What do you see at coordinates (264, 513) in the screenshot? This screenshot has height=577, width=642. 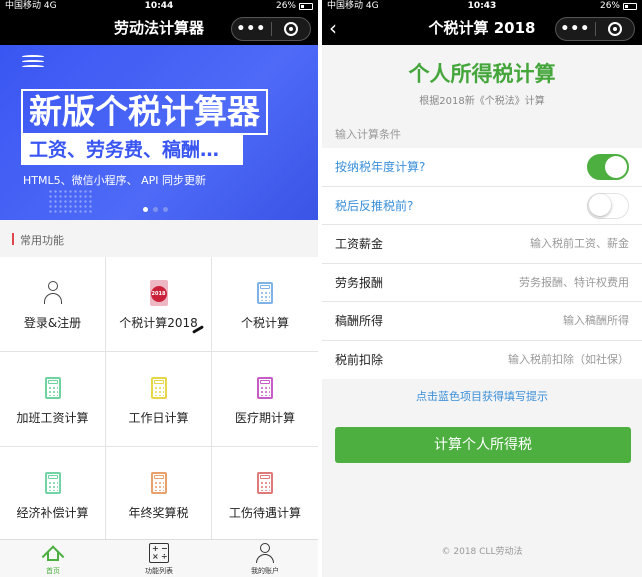 I see `grid-item-label: 工伤待遇计算` at bounding box center [264, 513].